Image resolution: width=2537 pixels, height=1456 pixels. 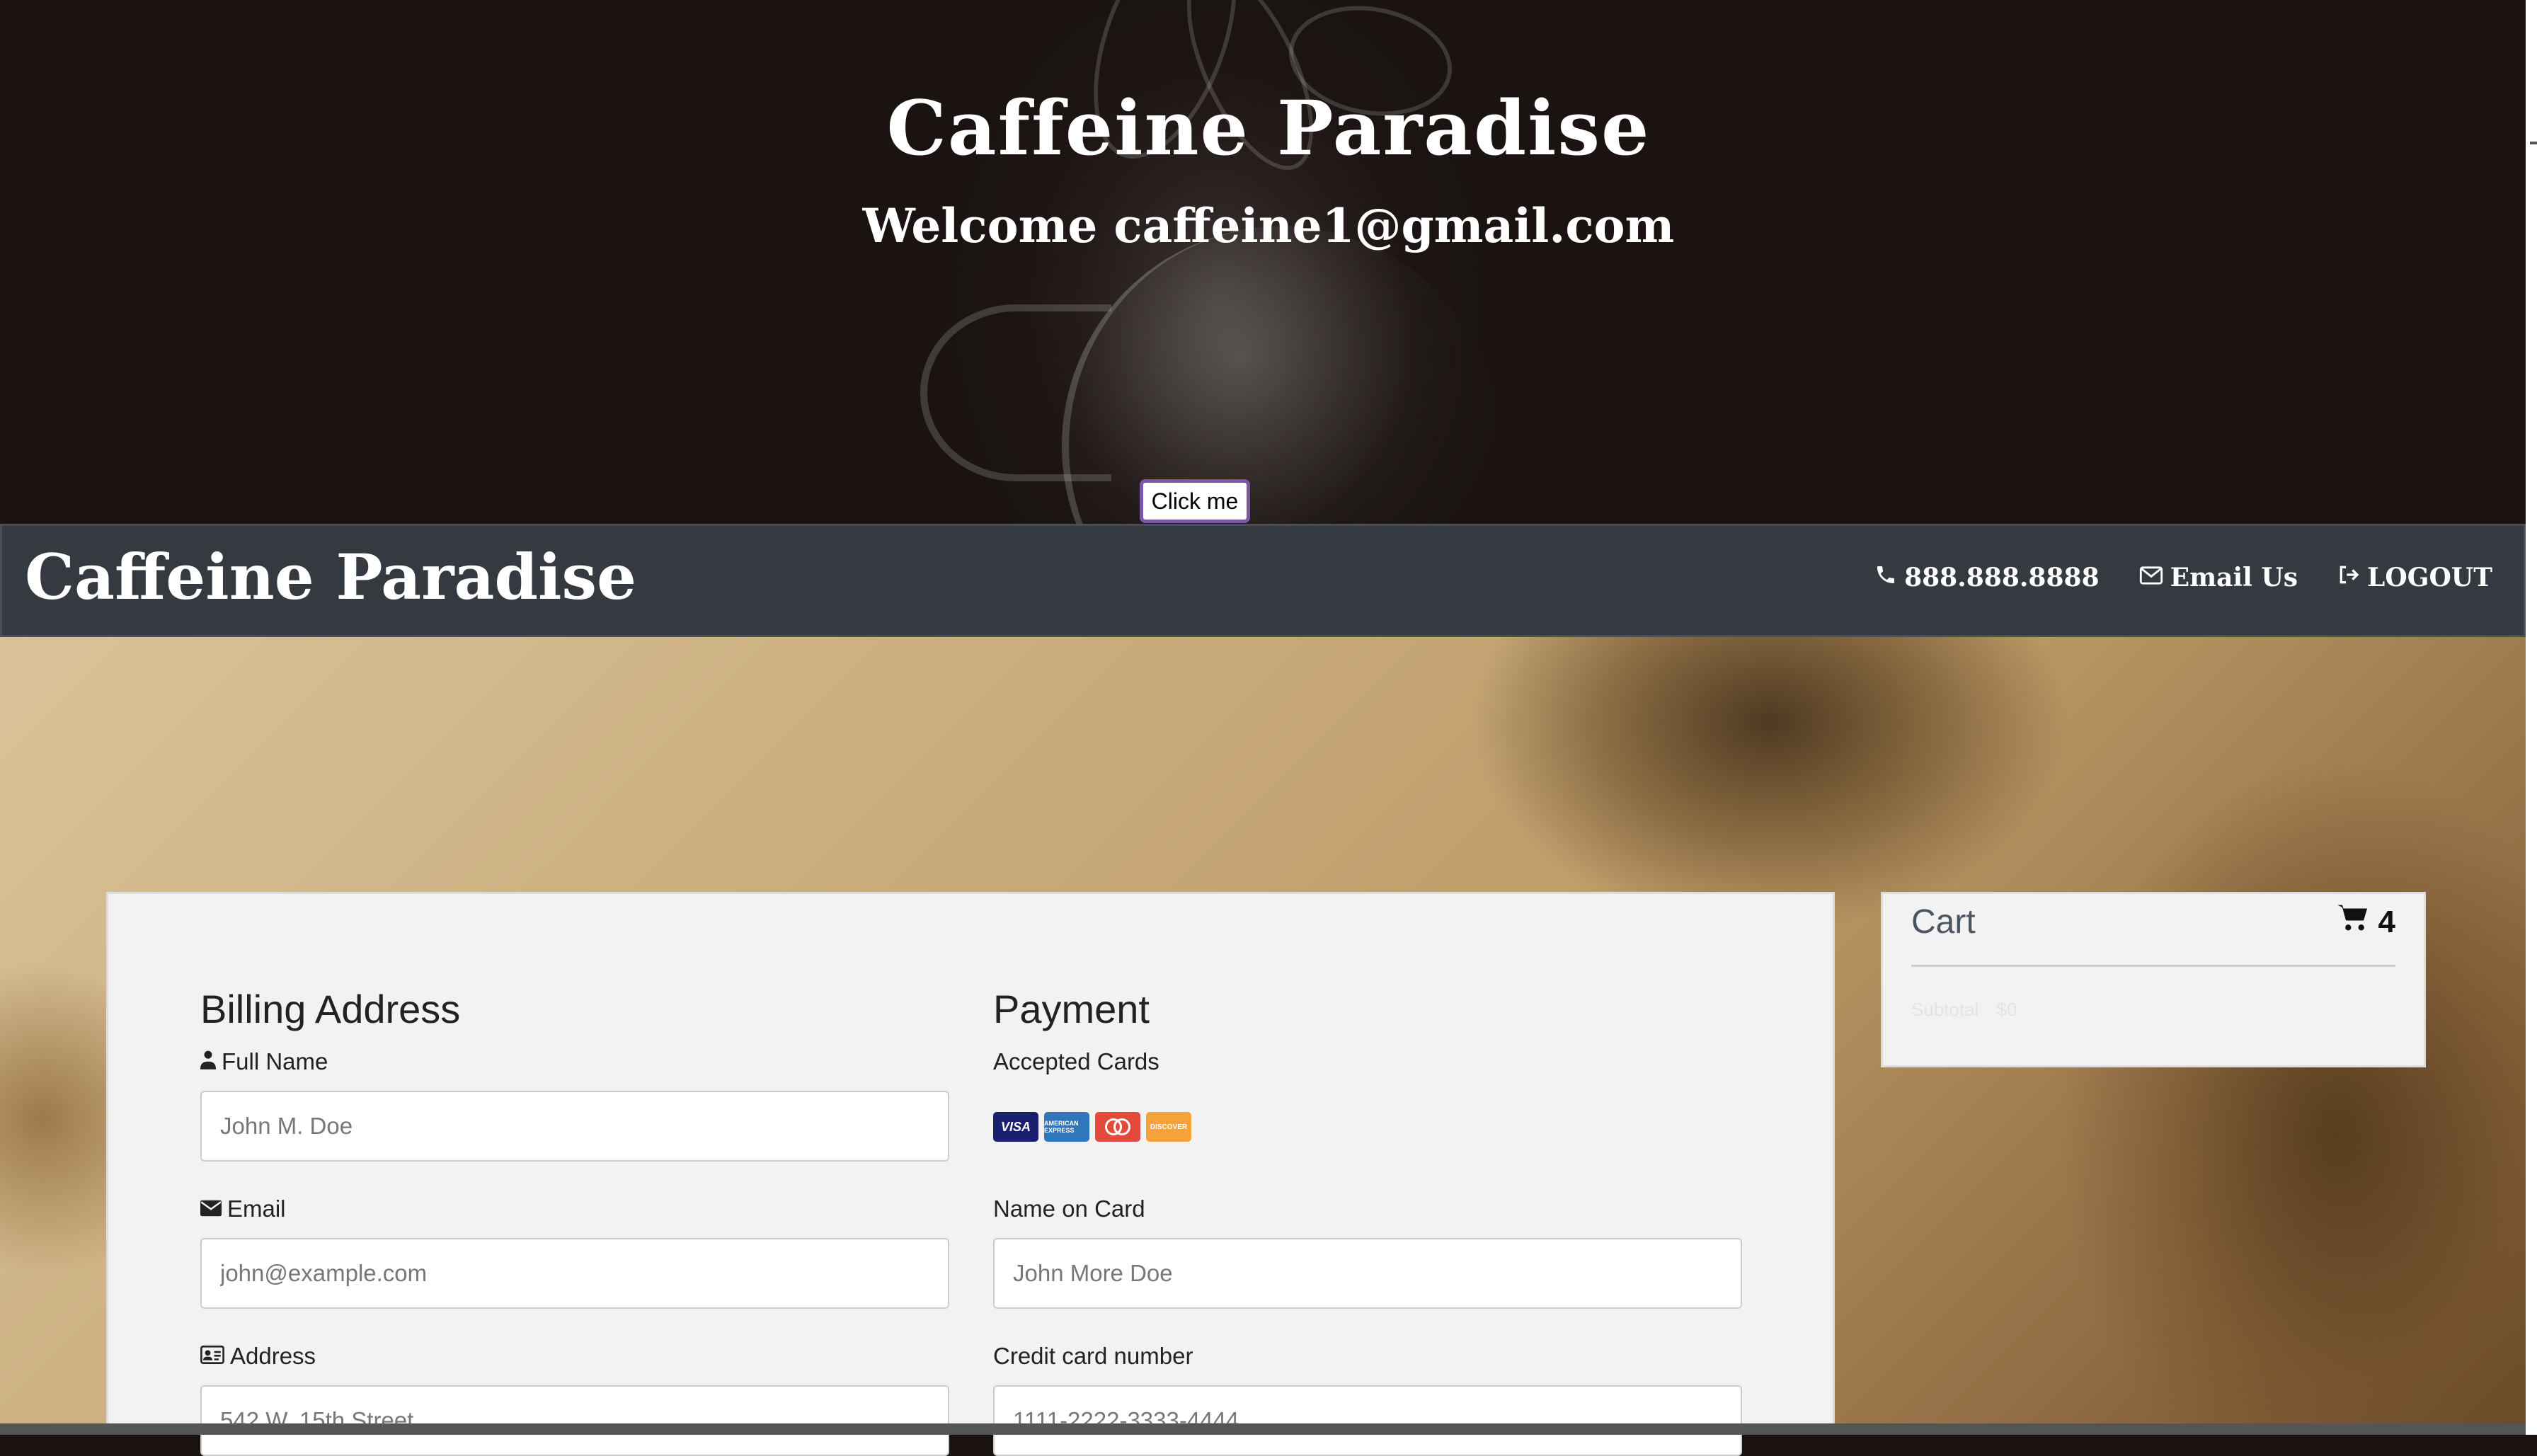 What do you see at coordinates (1367, 1273) in the screenshot?
I see `name-on-card-input` at bounding box center [1367, 1273].